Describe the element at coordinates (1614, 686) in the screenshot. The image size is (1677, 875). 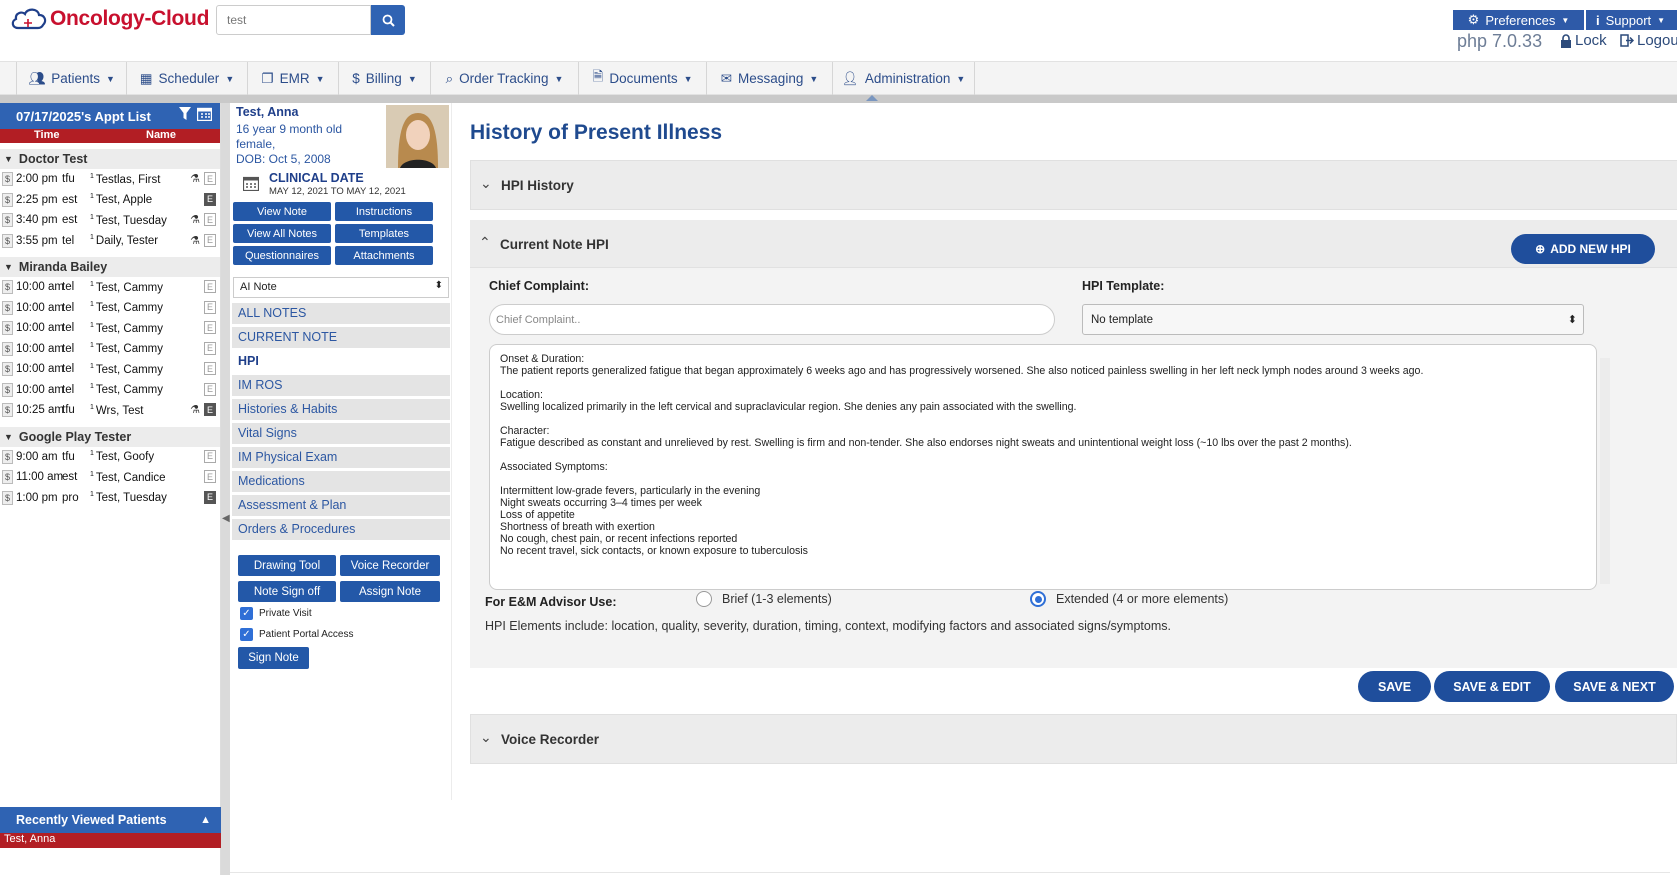
I see `save-next-button: SAVE & NEXT` at that location.